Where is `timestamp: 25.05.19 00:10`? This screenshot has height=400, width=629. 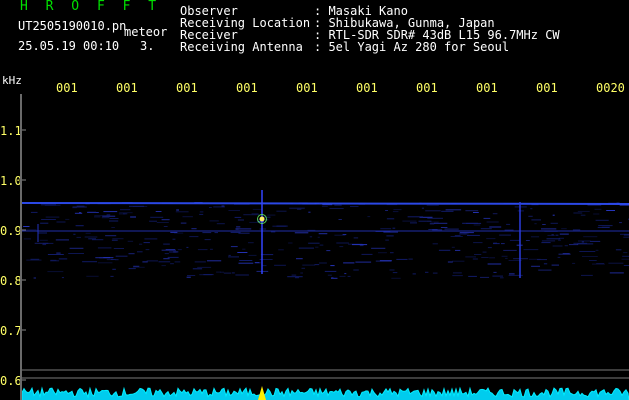
timestamp: 25.05.19 00:10 is located at coordinates (69, 46).